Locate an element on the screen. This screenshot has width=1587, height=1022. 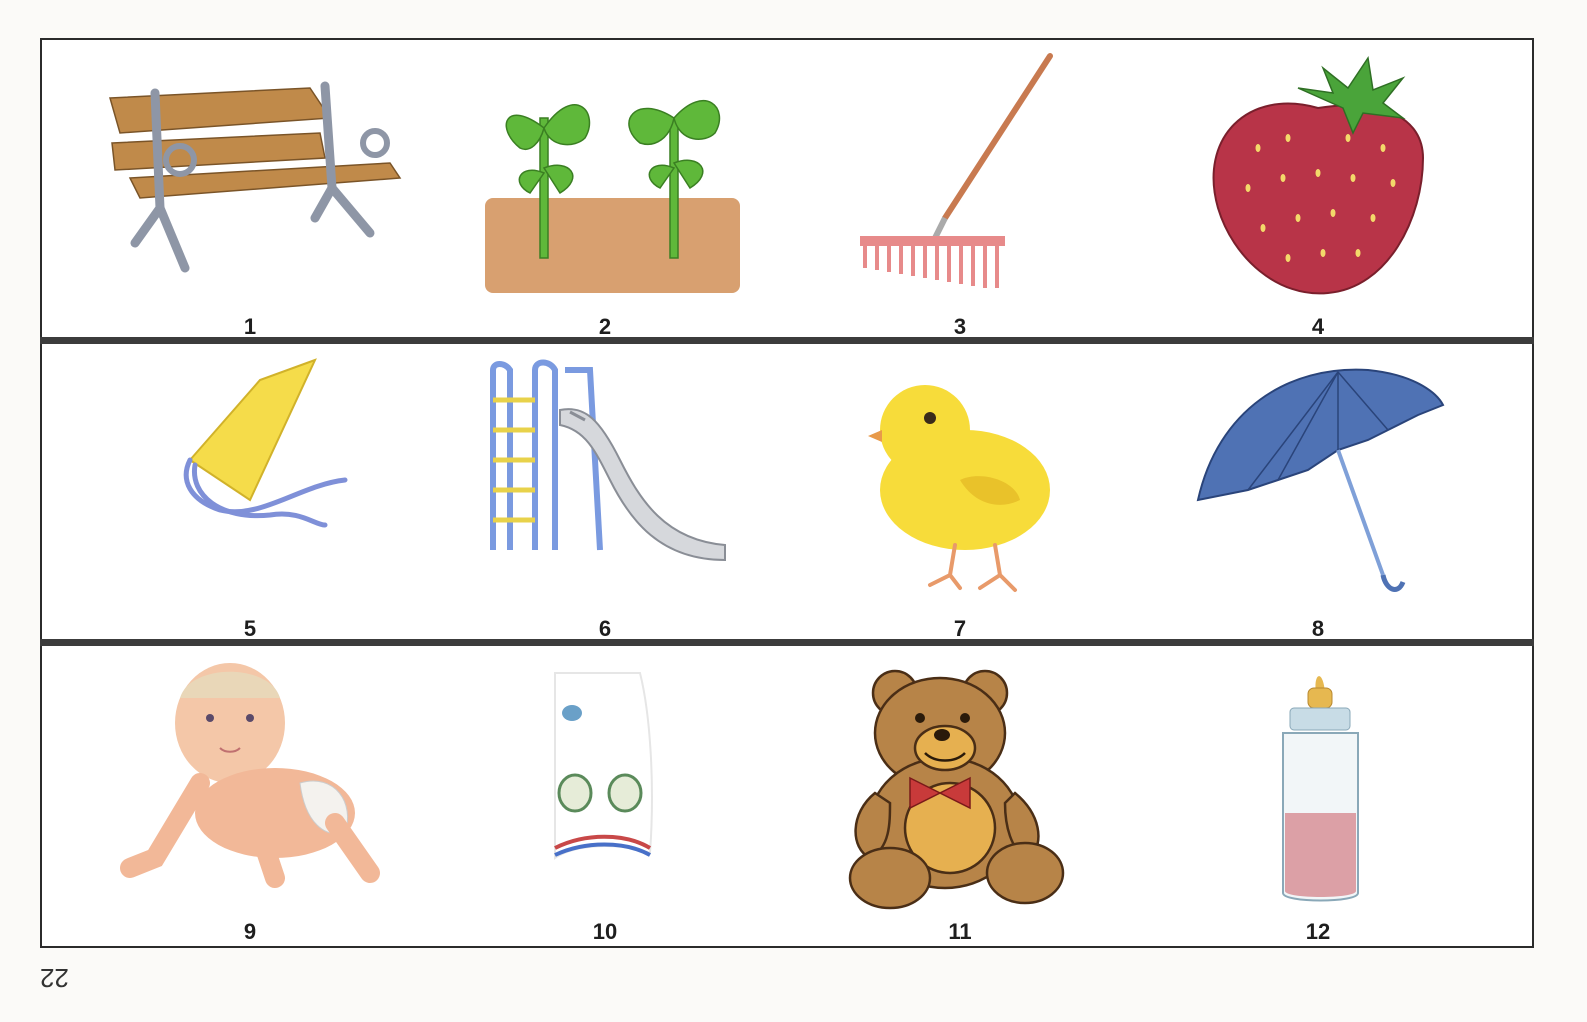
seedlings-icon is located at coordinates (612, 196).